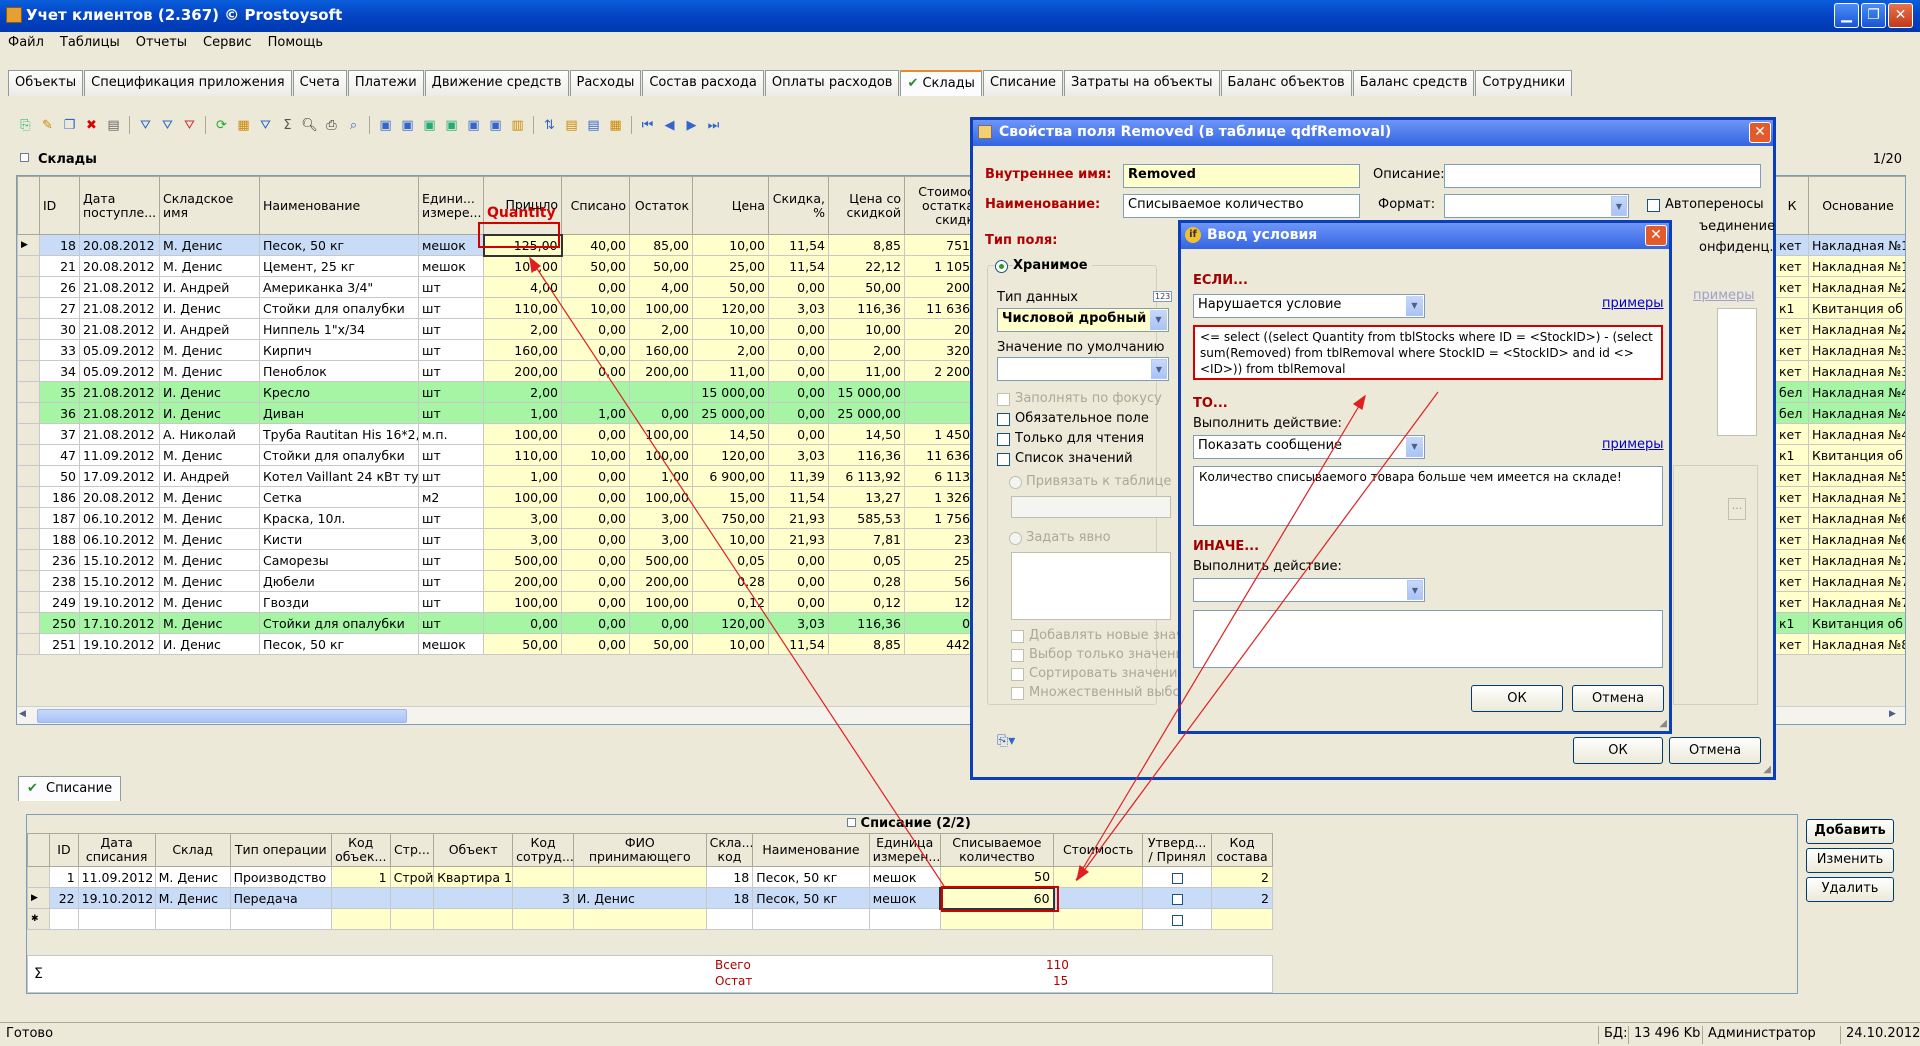 This screenshot has width=1920, height=1046. I want to click on arrow-quantity-to-removed, so click(737, 572).